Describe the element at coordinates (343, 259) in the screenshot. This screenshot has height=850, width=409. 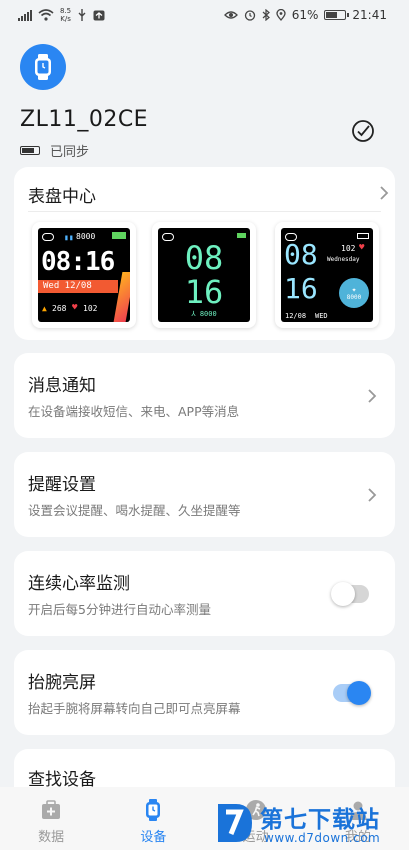
I see `wf3-weekday: Wednesday` at that location.